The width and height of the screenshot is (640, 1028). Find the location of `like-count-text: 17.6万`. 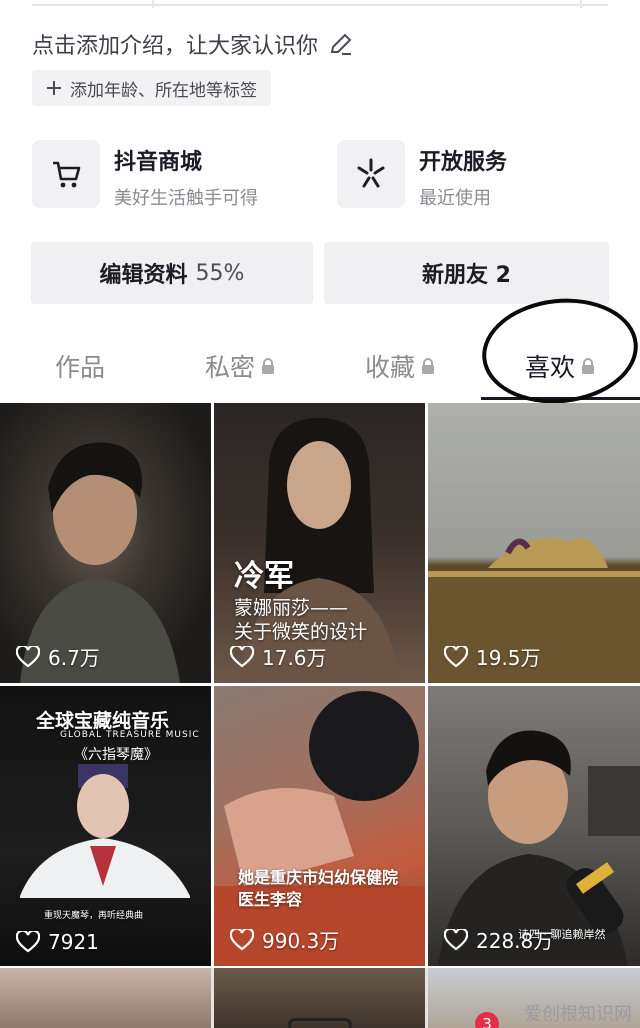

like-count-text: 17.6万 is located at coordinates (294, 658).